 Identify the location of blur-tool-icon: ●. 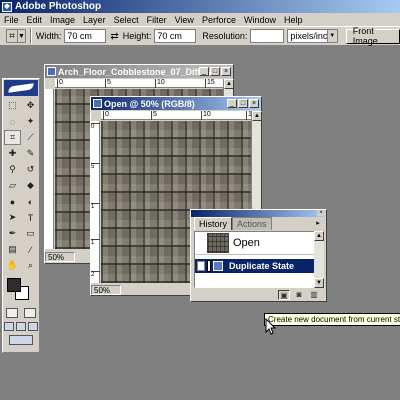
(12, 201).